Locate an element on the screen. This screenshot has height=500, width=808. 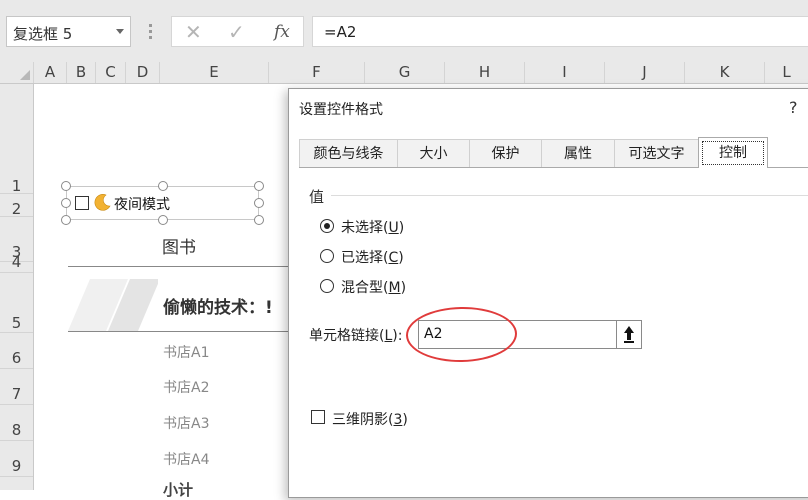
column-header-e: E is located at coordinates (214, 72).